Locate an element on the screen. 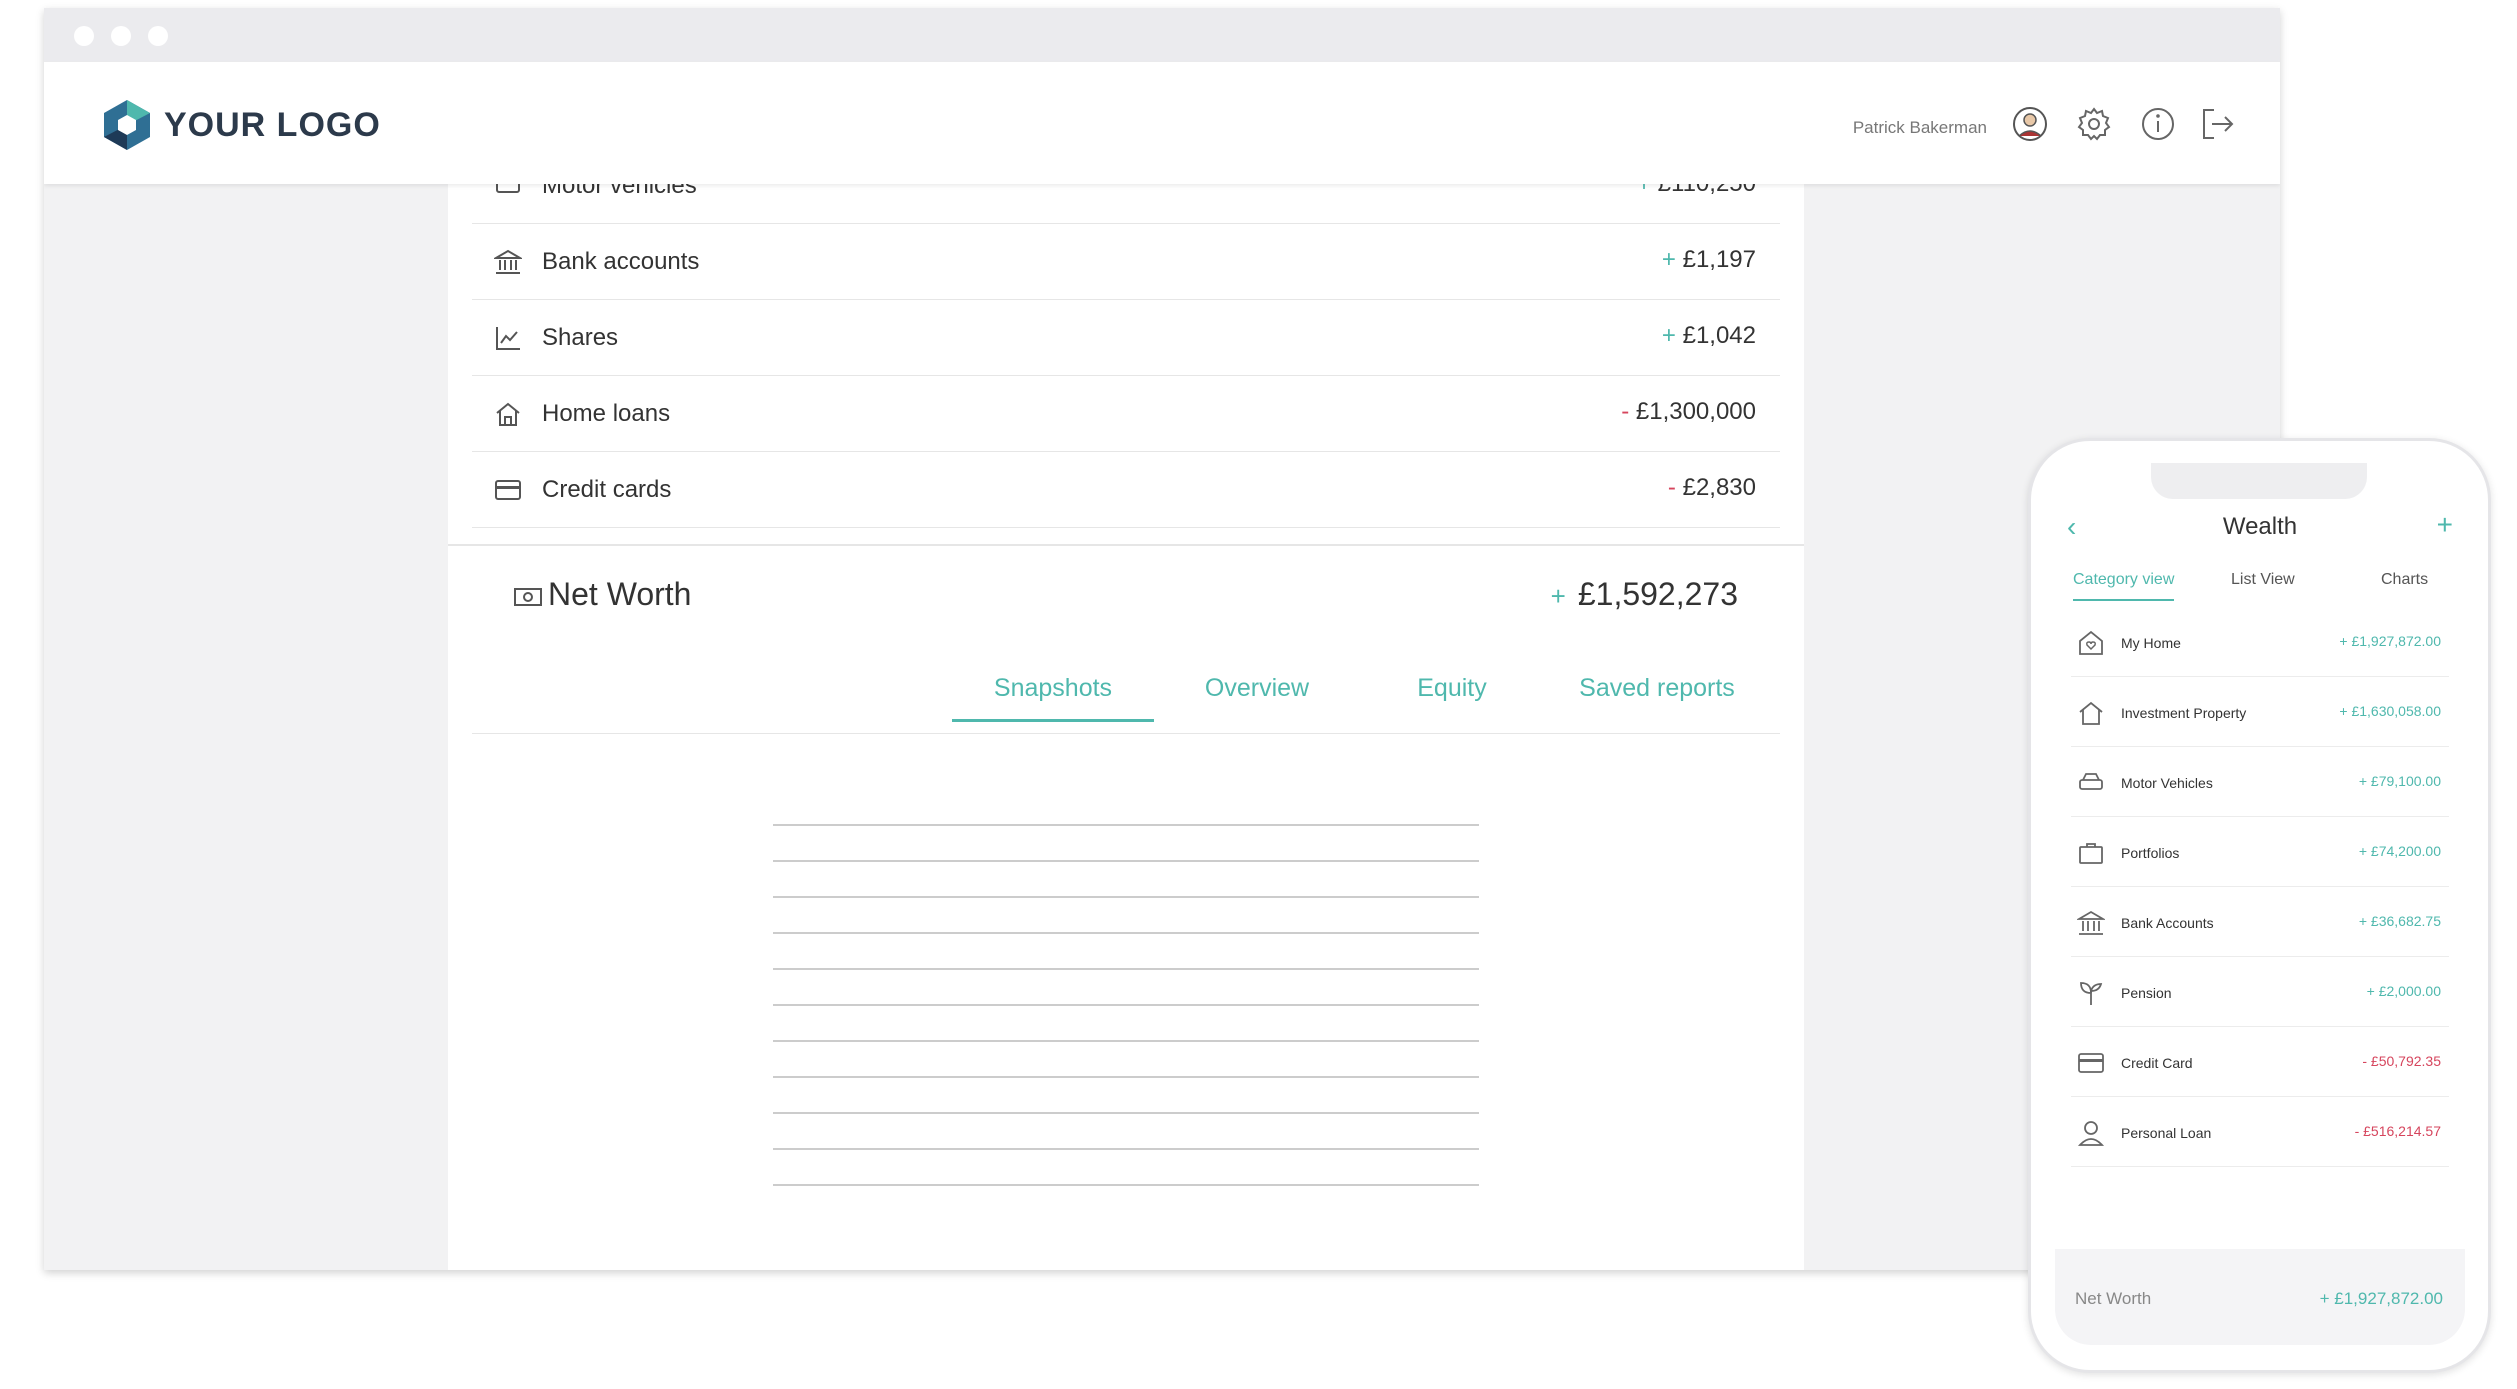  row-label: Bank accounts is located at coordinates (621, 261).